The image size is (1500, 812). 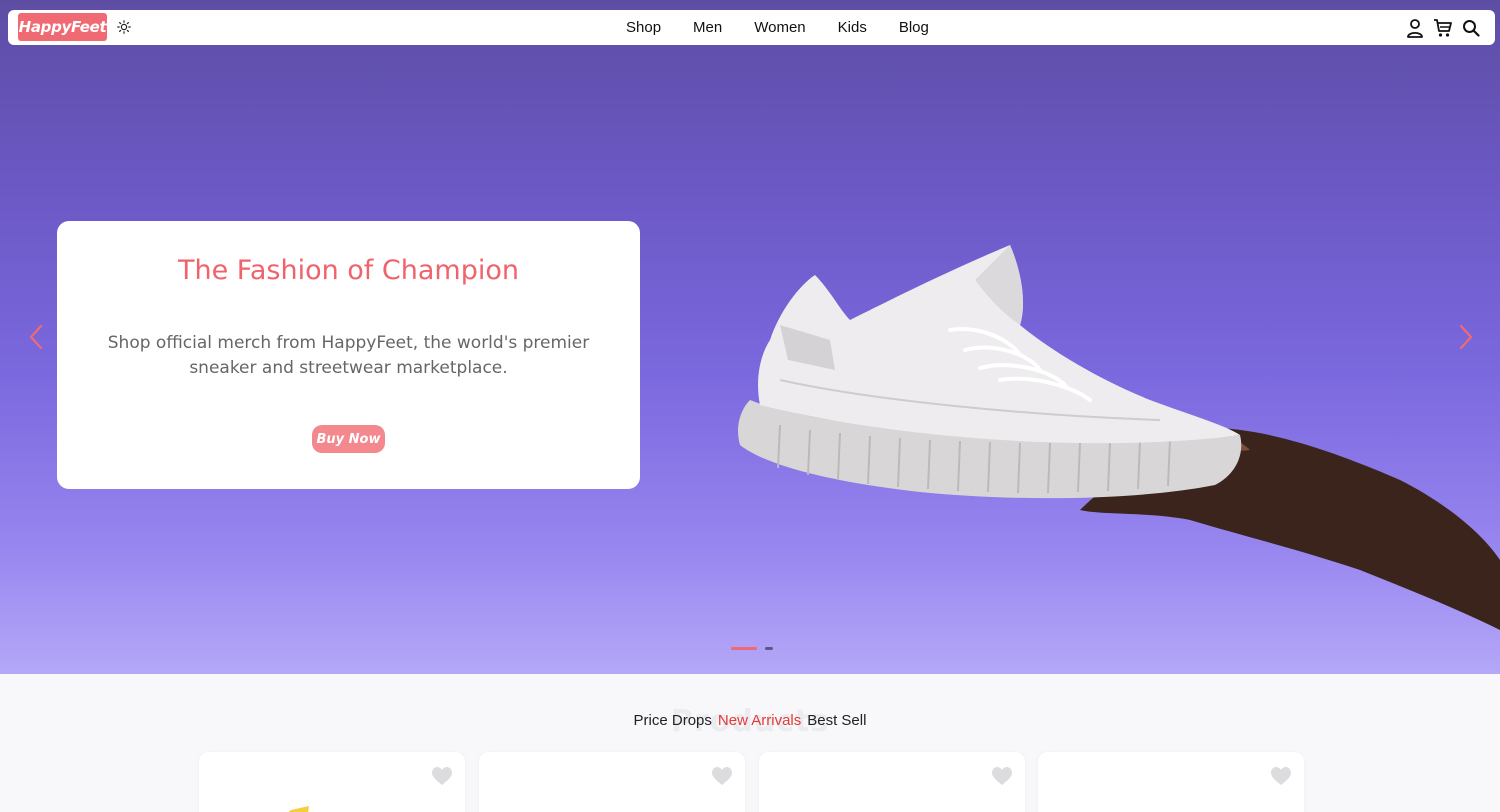 What do you see at coordinates (62, 27) in the screenshot?
I see `brand-logo: HappyFeet` at bounding box center [62, 27].